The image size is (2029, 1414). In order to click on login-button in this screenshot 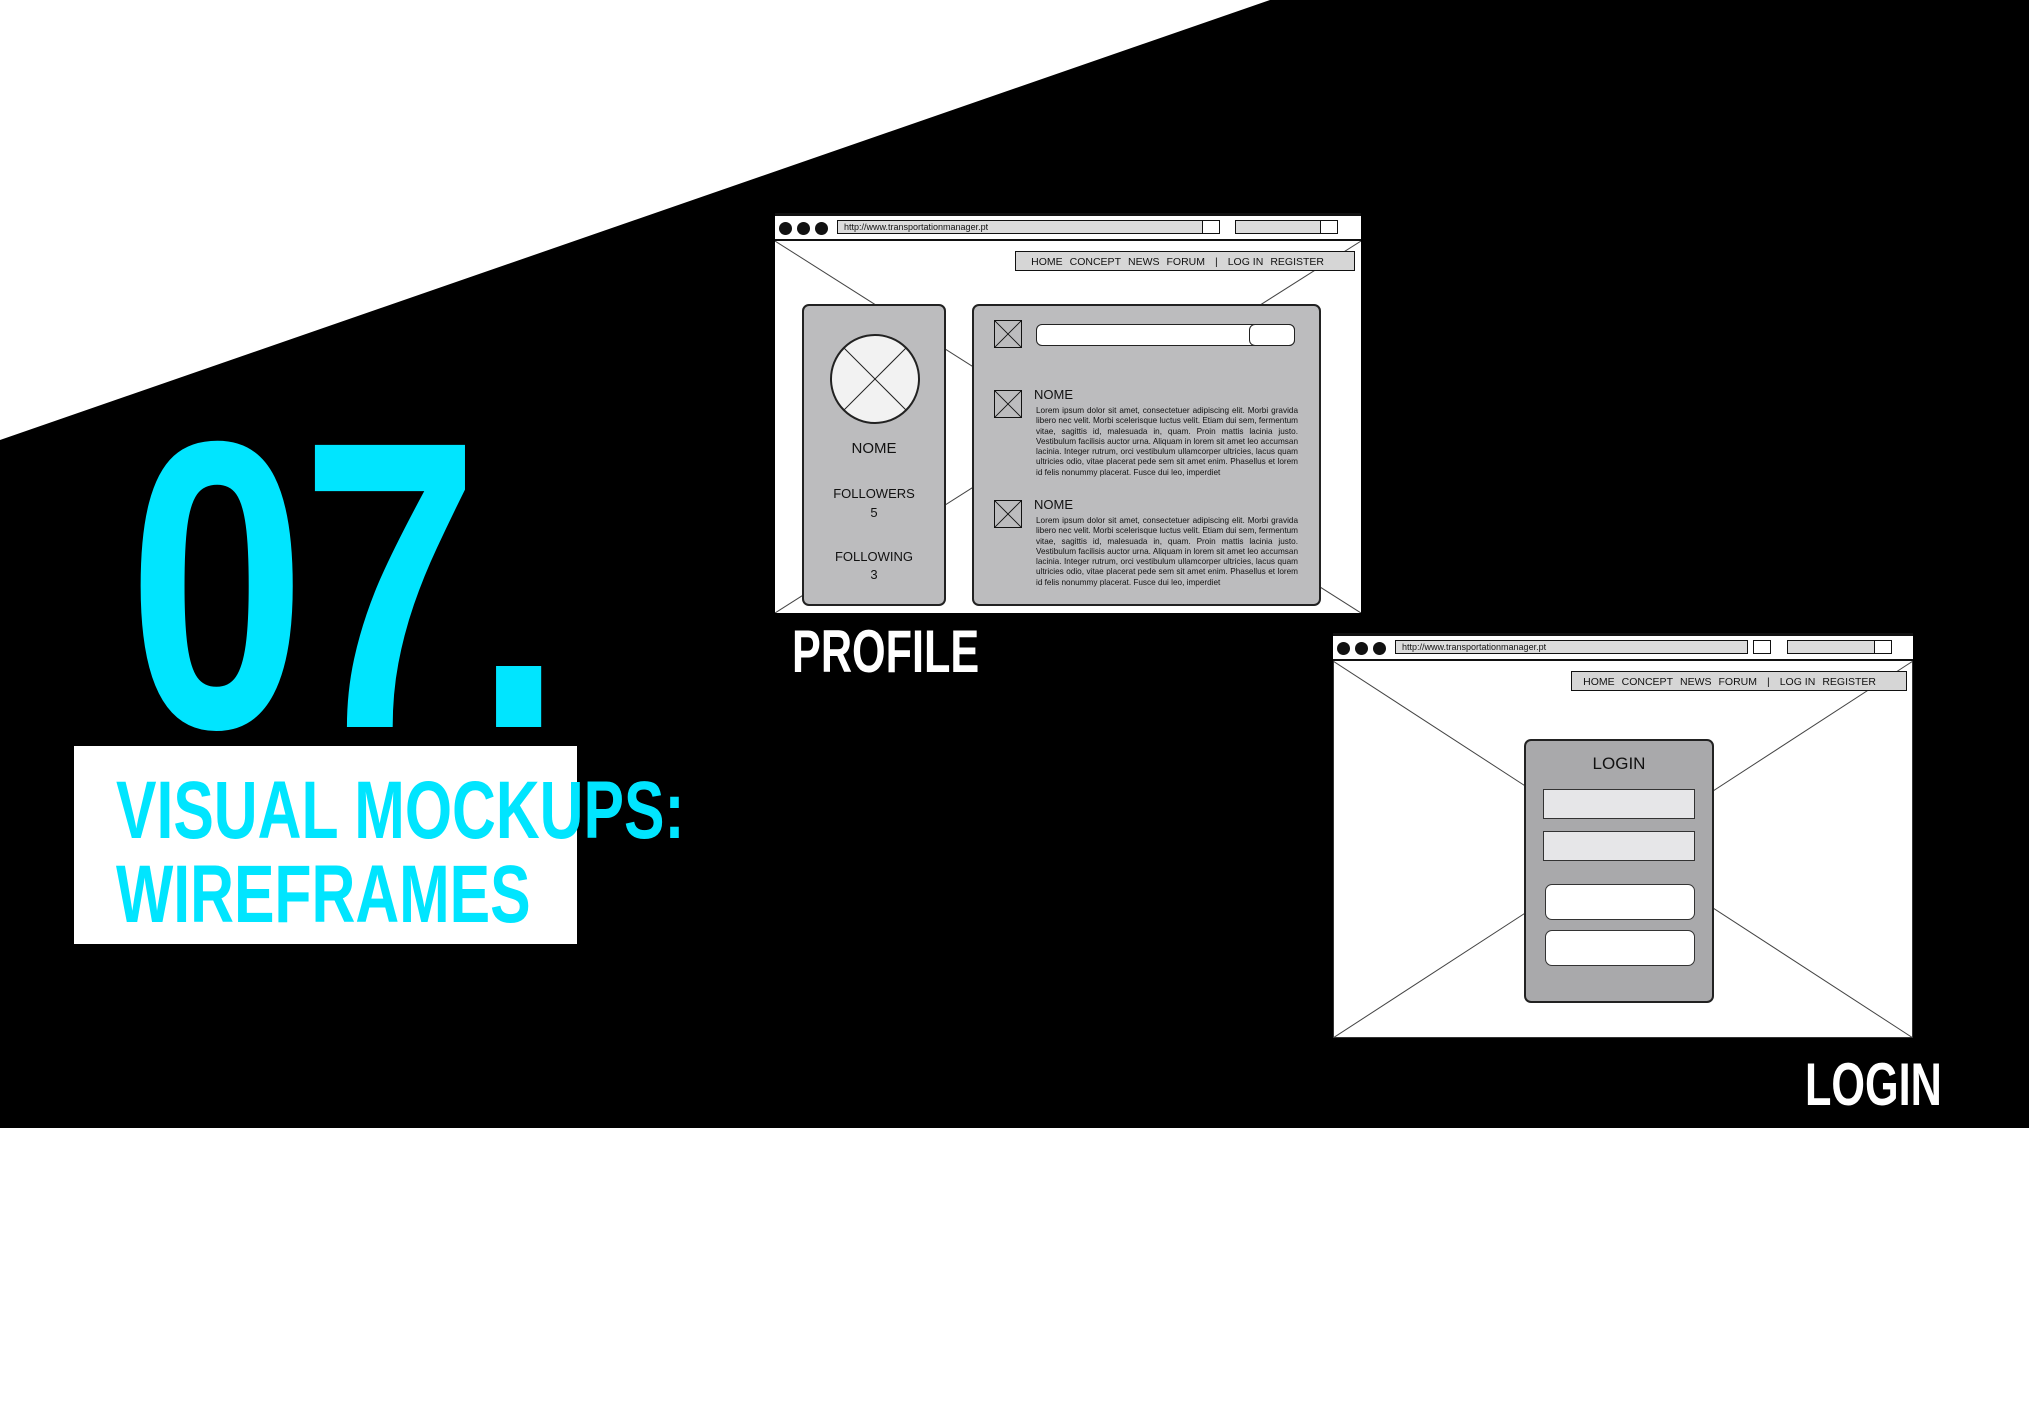, I will do `click(1620, 902)`.